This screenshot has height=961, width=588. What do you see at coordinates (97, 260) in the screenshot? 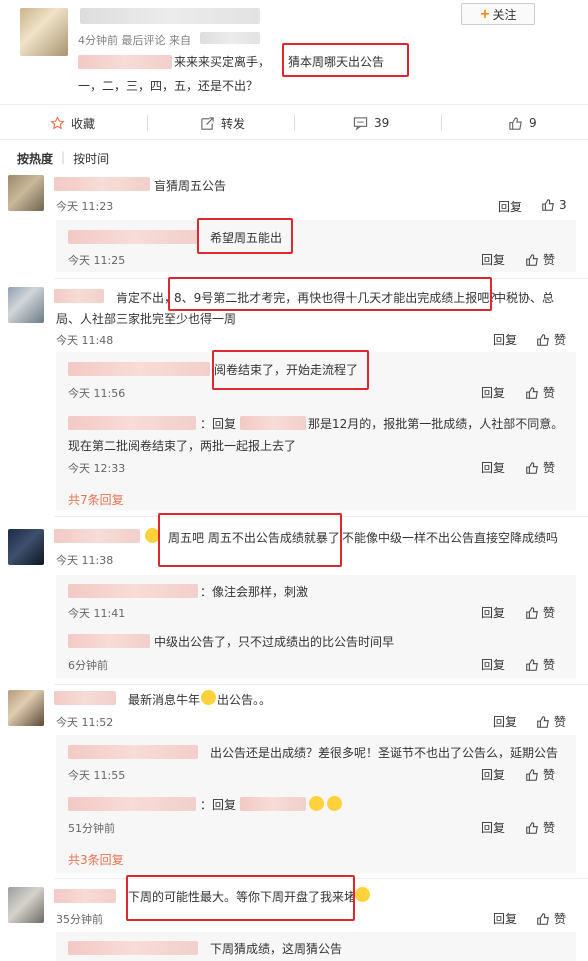
I see `reply-time: 今天 11:25` at bounding box center [97, 260].